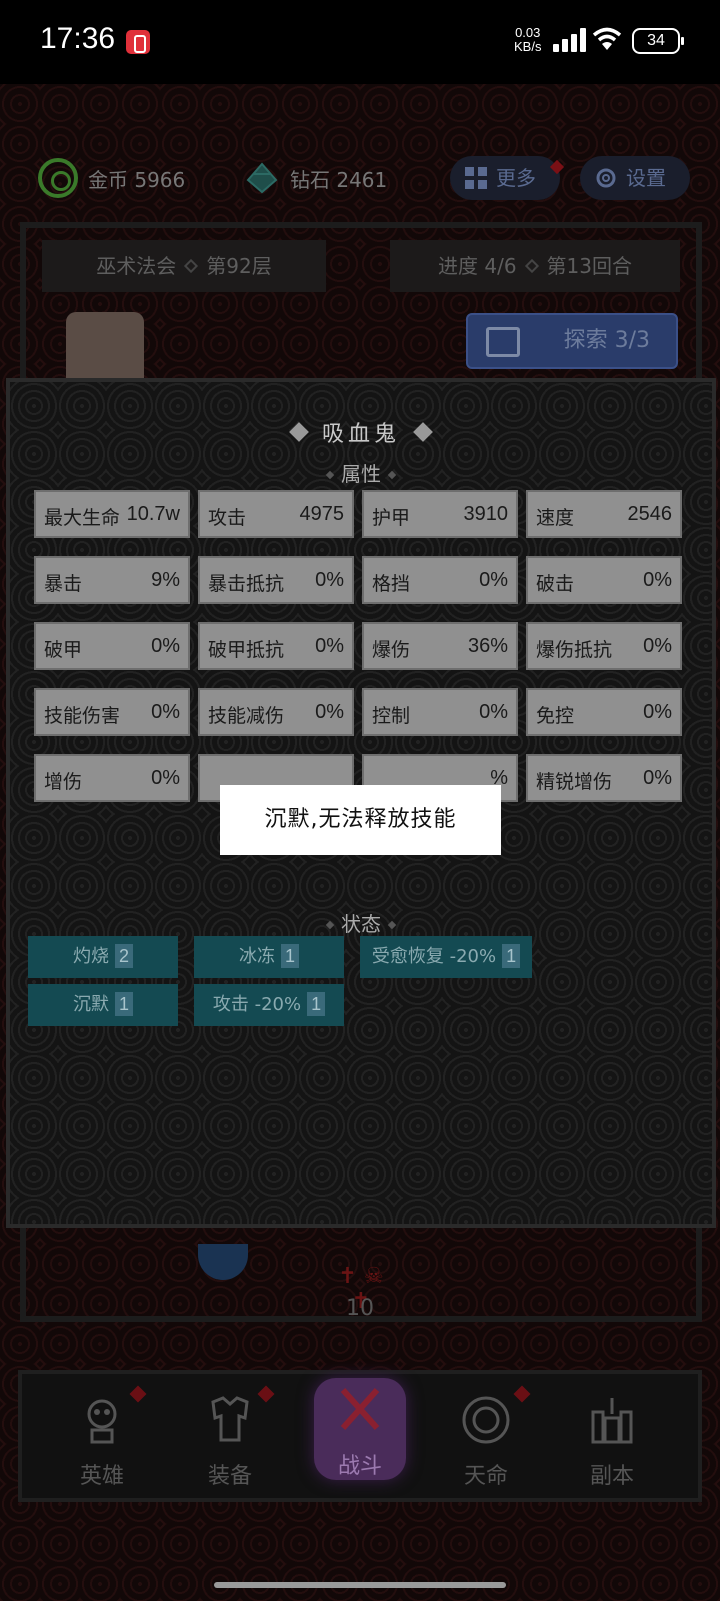 Image resolution: width=720 pixels, height=1601 pixels. I want to click on attribute-name: 技能减伤, so click(246, 716).